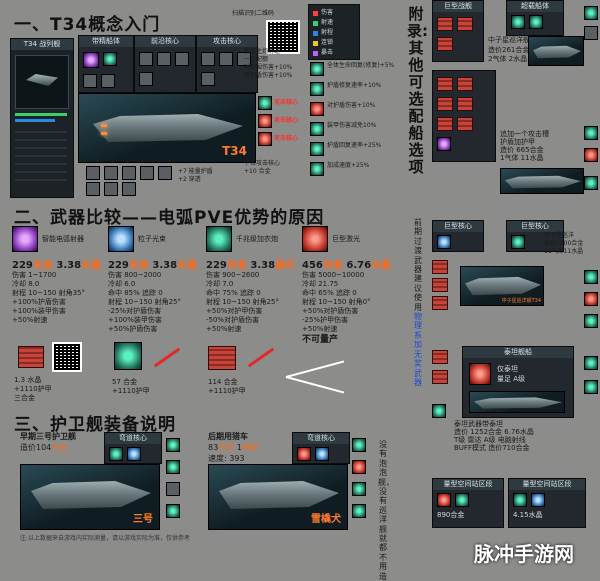 The width and height of the screenshot is (600, 581). What do you see at coordinates (492, 448) in the screenshot?
I see `titan-info-line: BUFF模式 造价710合金` at bounding box center [492, 448].